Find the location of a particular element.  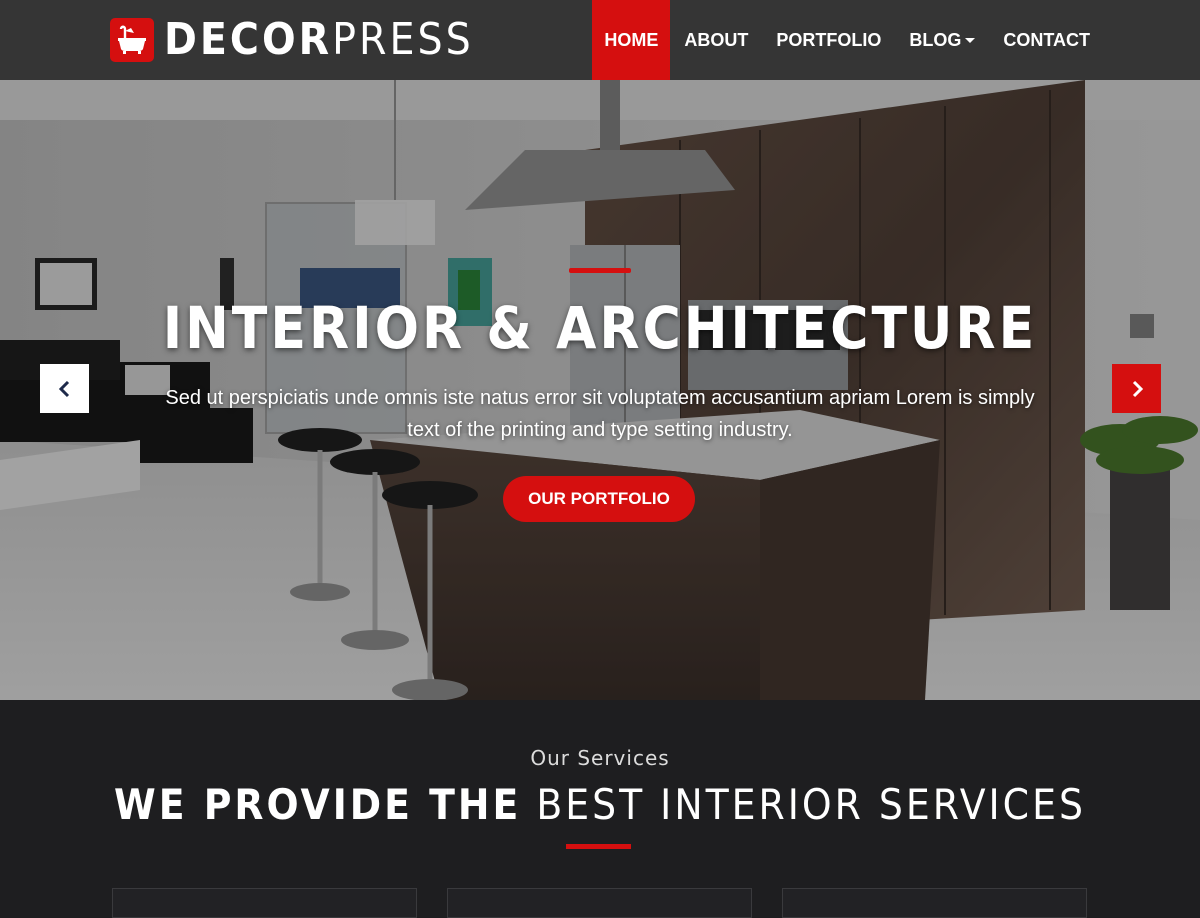

nav-item-label: ABOUT is located at coordinates (716, 39).